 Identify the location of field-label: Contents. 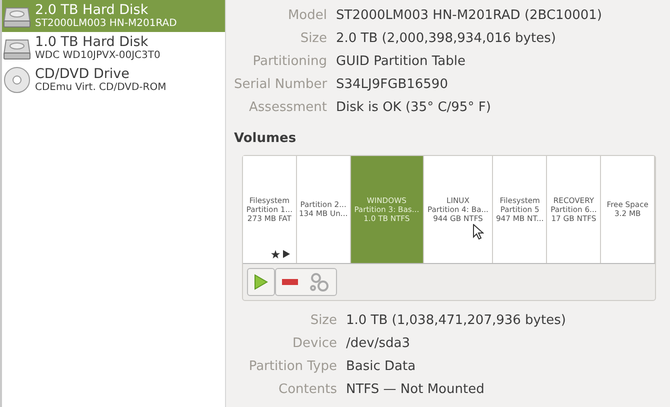
(307, 389).